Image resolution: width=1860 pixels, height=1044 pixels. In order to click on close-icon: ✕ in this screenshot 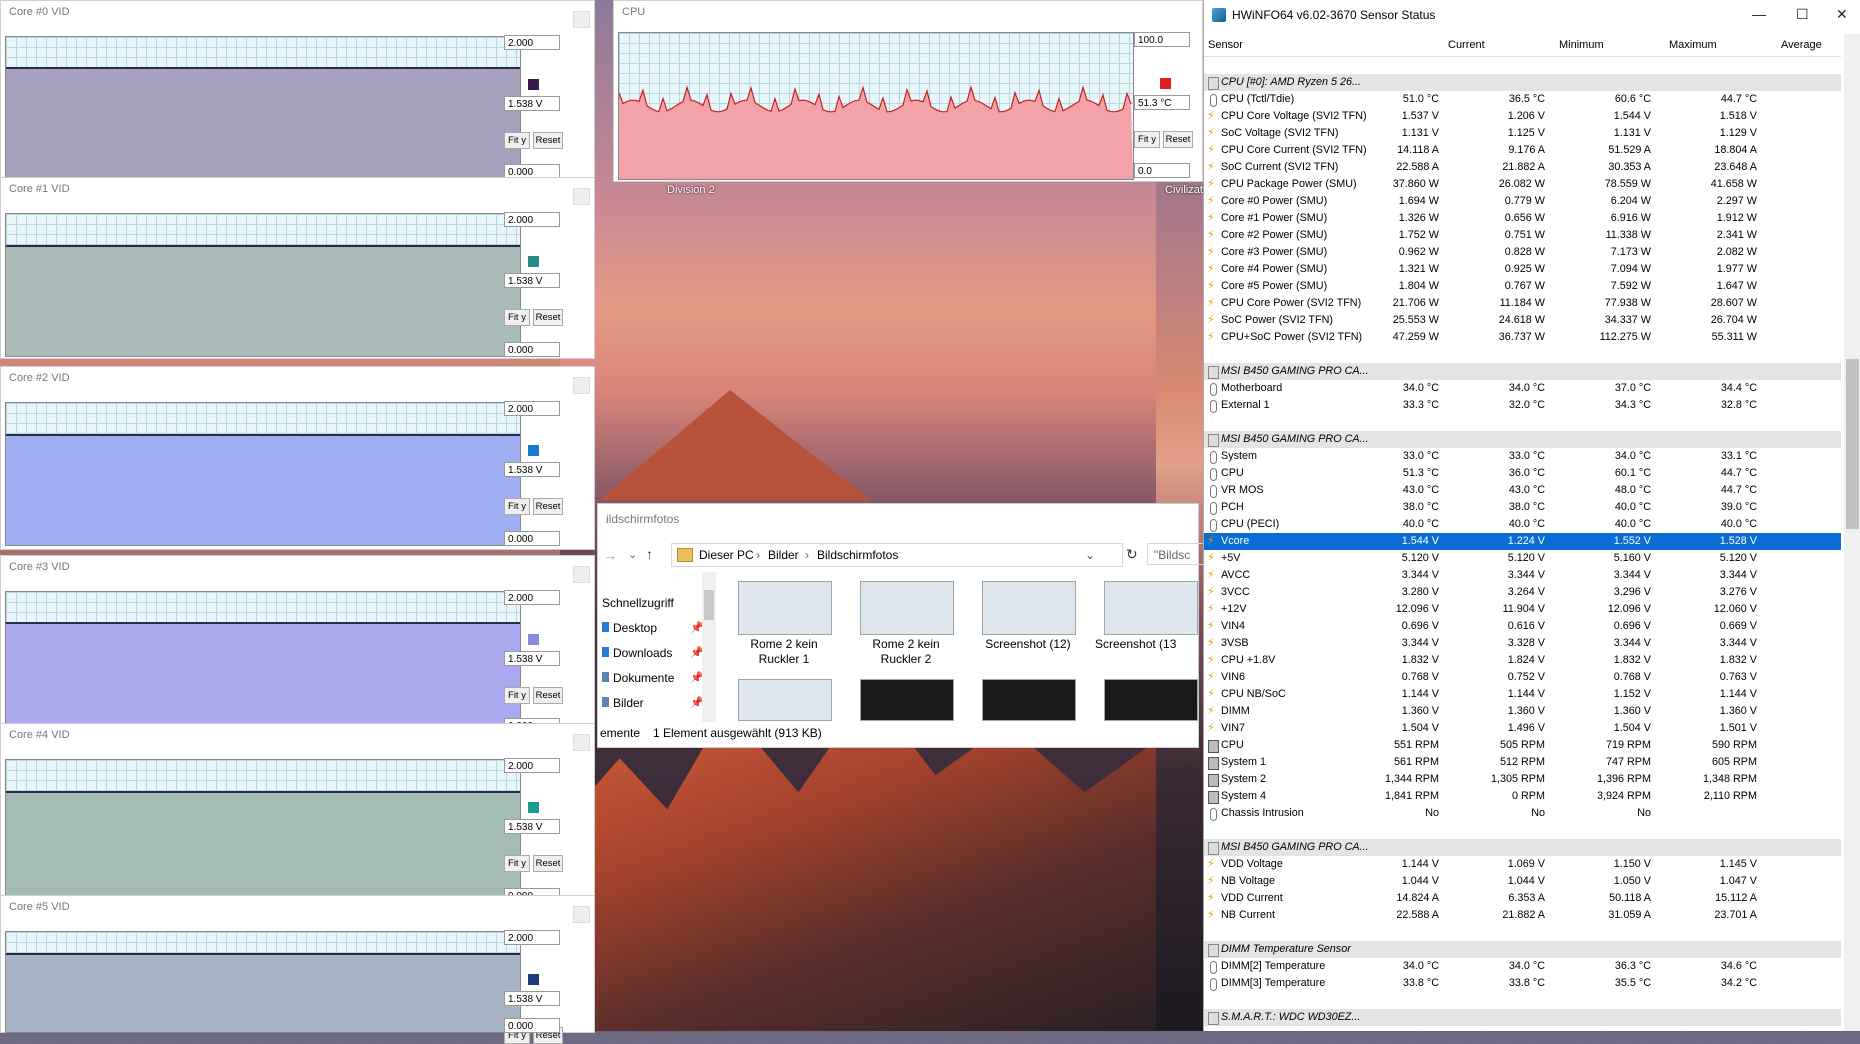, I will do `click(1842, 14)`.